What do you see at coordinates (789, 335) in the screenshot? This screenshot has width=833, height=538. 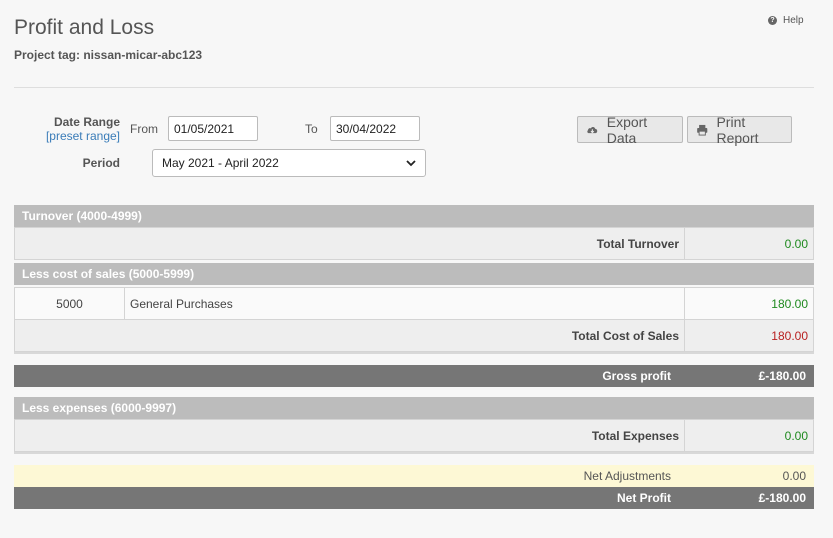 I see `total-cost-of-sales-value: 180.00` at bounding box center [789, 335].